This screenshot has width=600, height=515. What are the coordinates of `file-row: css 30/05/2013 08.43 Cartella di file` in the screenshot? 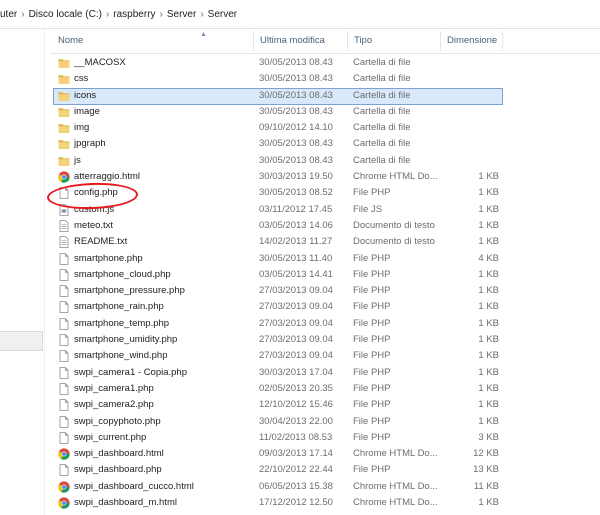 It's located at (277, 79).